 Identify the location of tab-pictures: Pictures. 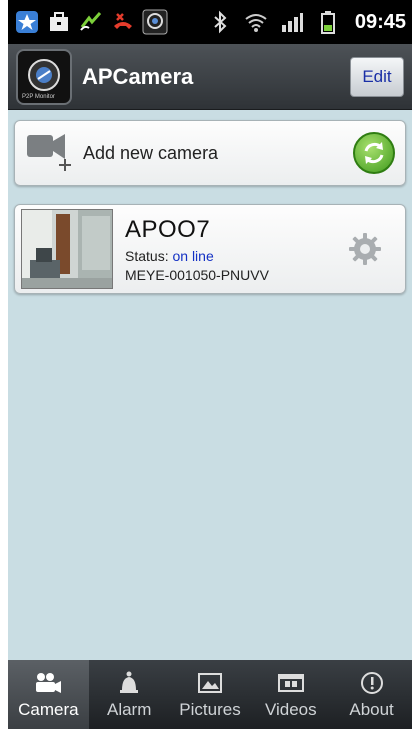
(210, 694).